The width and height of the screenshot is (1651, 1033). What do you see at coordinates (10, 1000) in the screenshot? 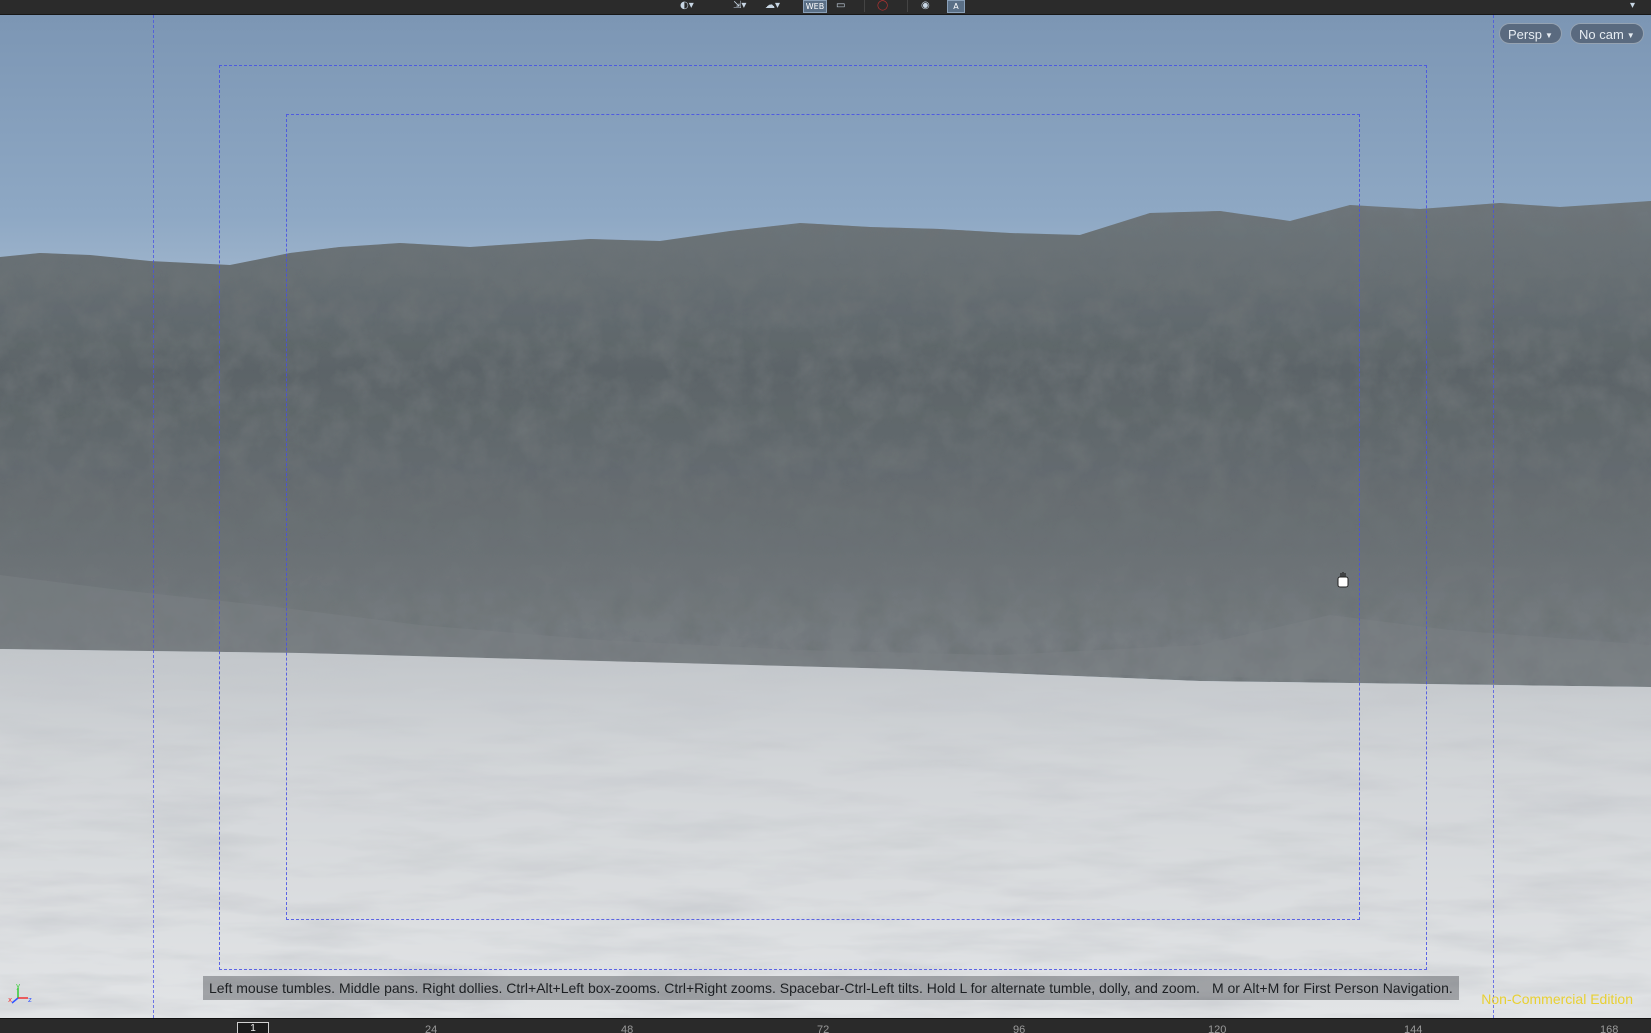
I see `axis-x-label: x` at bounding box center [10, 1000].